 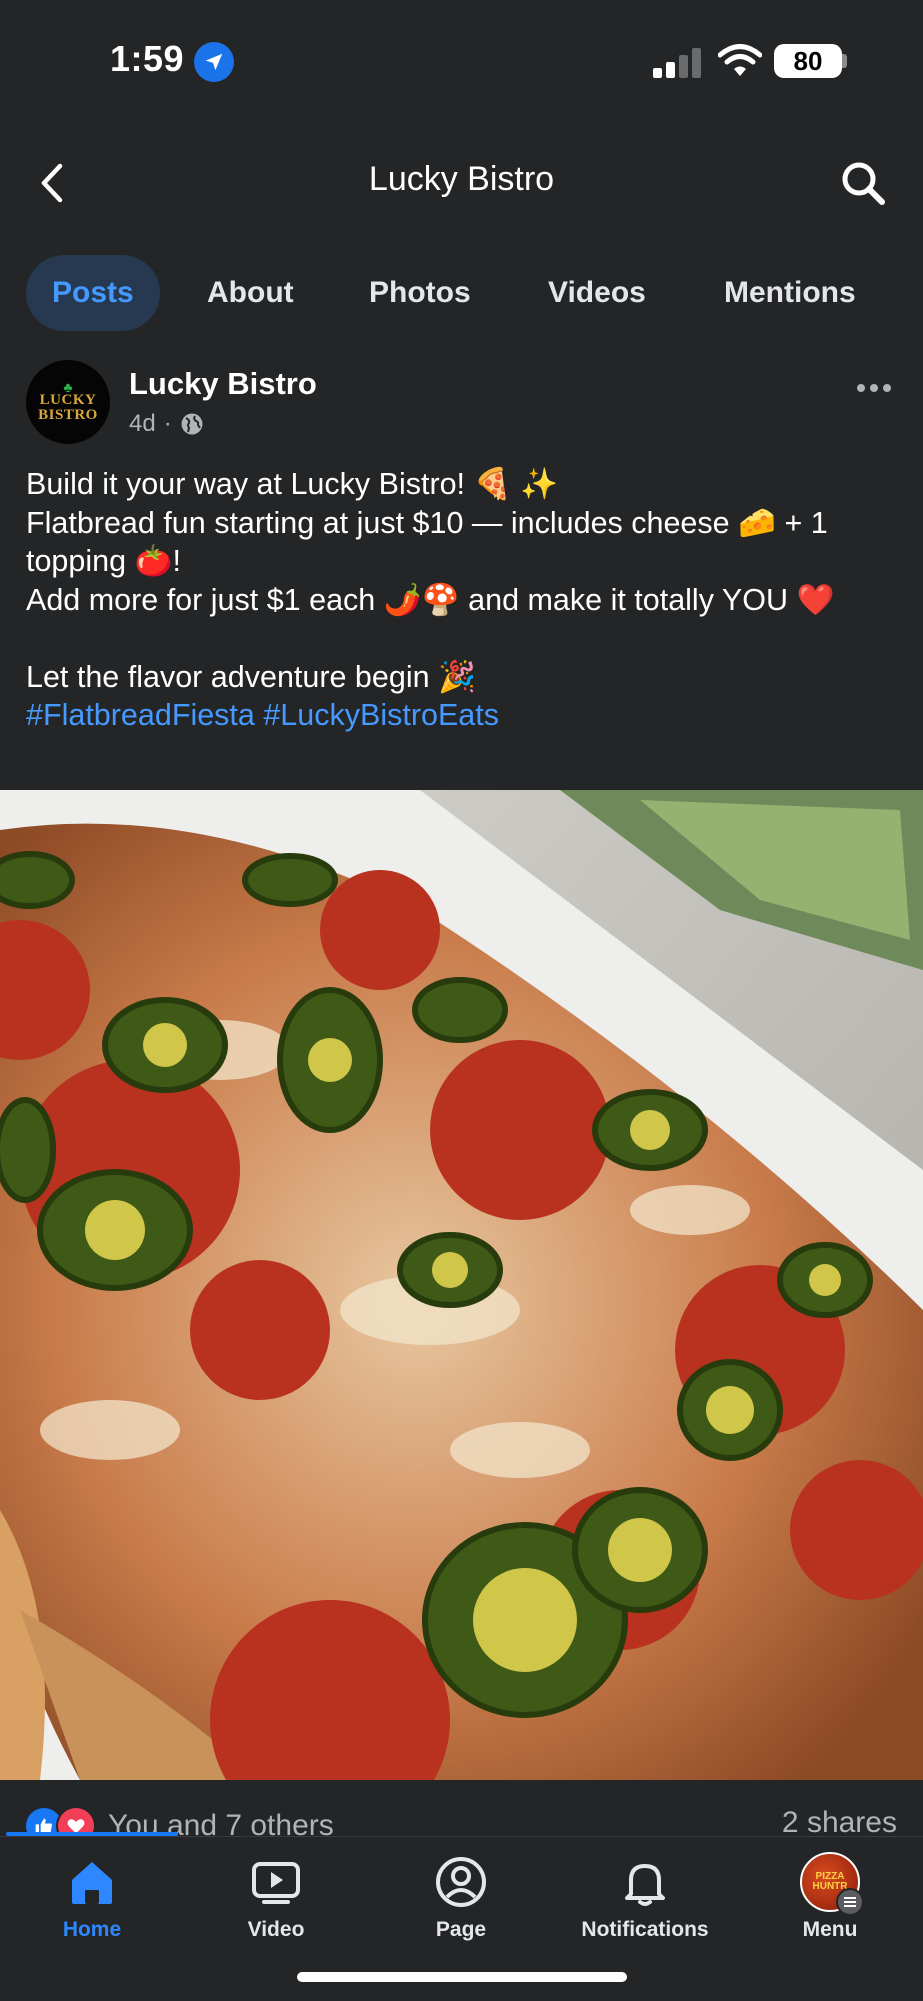 I want to click on menu-icon-wrapper: PIZZA HUNTR, so click(x=830, y=1884).